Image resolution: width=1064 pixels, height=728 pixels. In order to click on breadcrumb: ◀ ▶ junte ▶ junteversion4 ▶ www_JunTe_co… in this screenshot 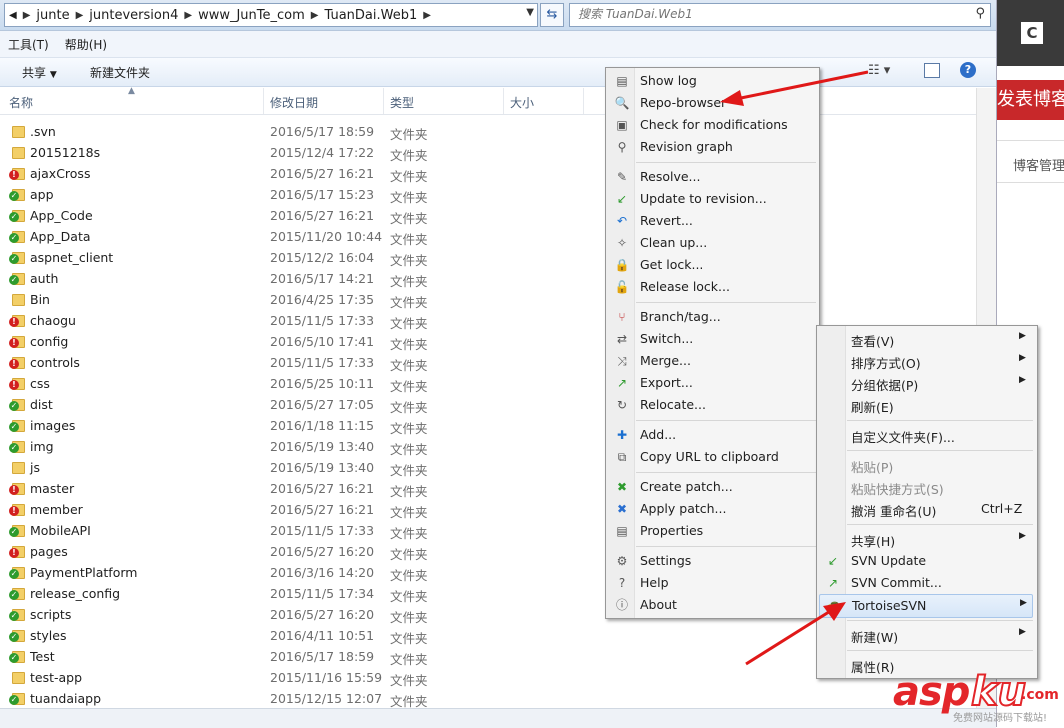, I will do `click(271, 15)`.